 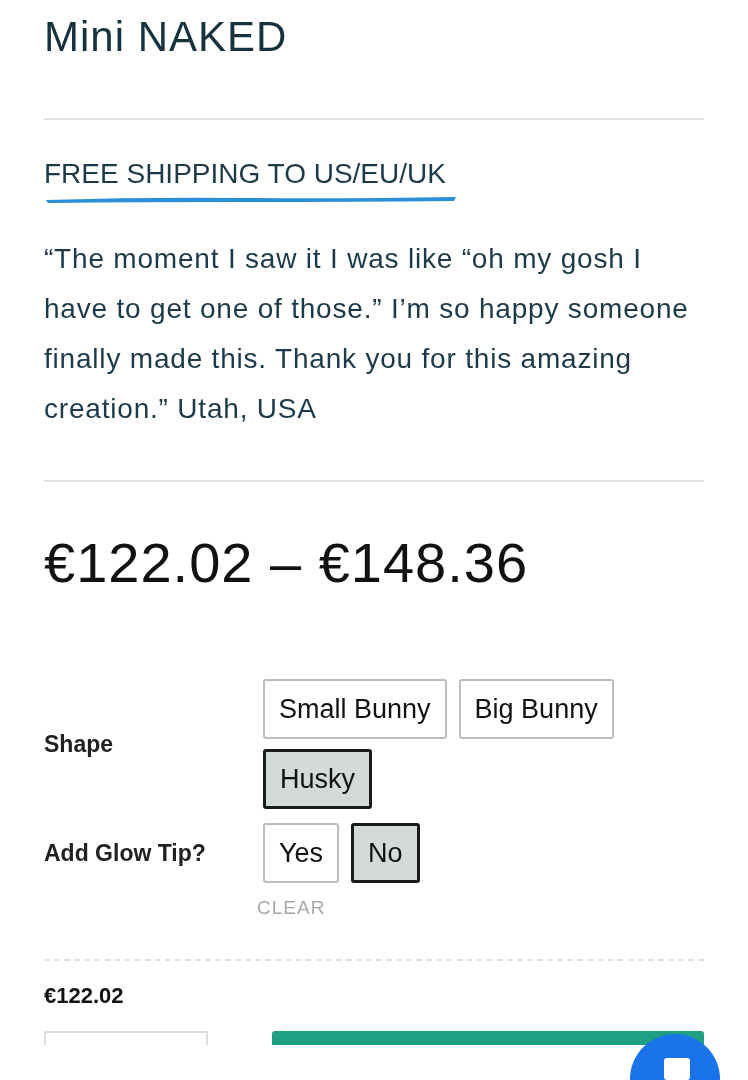 I want to click on quantity-field, so click(x=126, y=1038).